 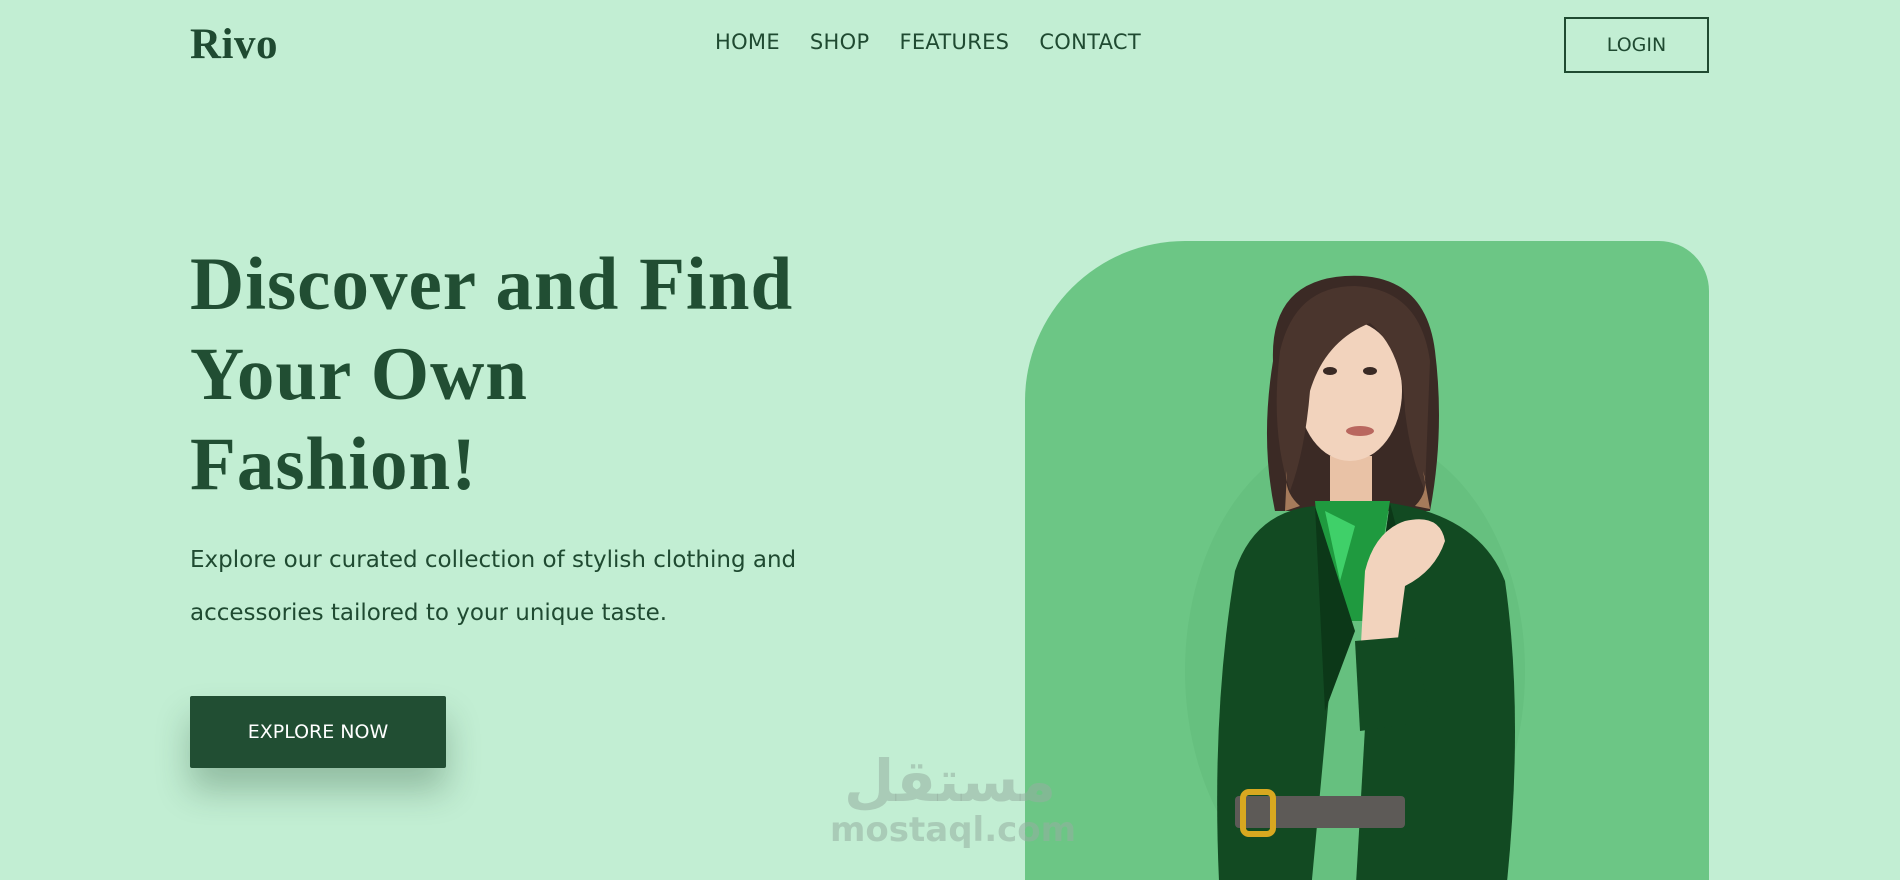 What do you see at coordinates (234, 44) in the screenshot?
I see `brand-logo: Rivo` at bounding box center [234, 44].